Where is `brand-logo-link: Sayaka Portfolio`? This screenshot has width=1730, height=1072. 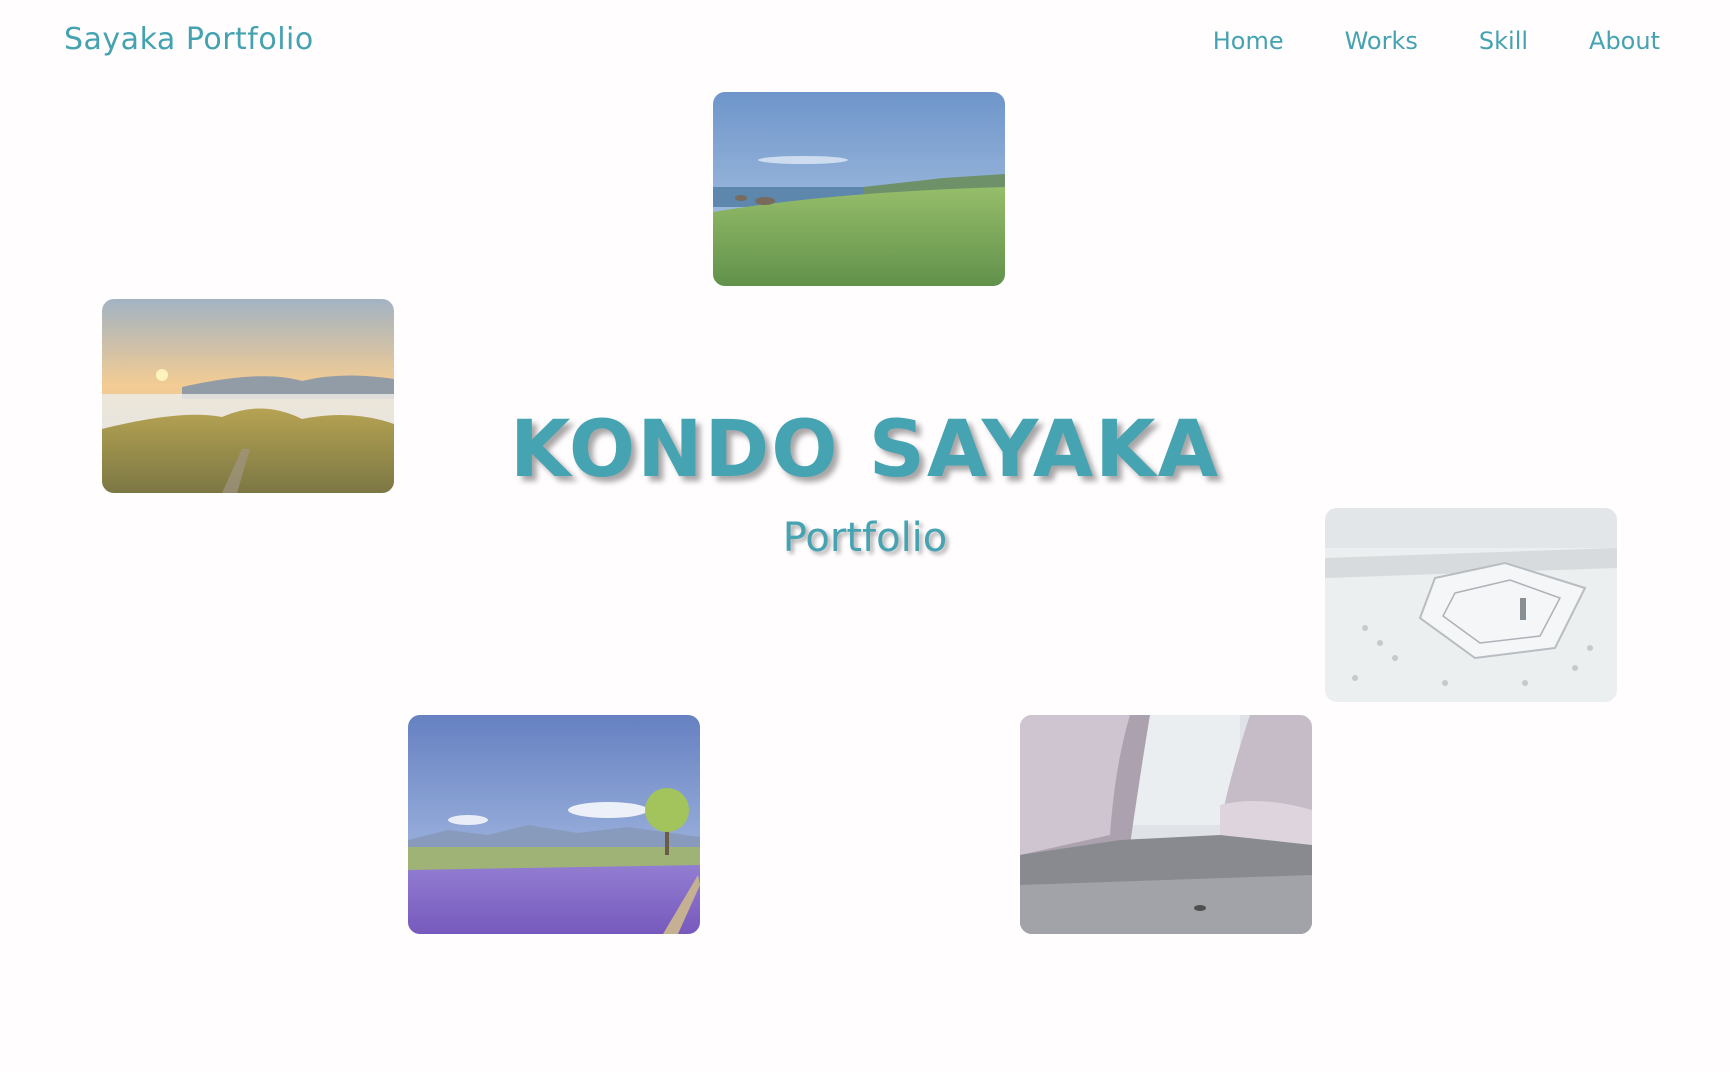 brand-logo-link: Sayaka Portfolio is located at coordinates (189, 39).